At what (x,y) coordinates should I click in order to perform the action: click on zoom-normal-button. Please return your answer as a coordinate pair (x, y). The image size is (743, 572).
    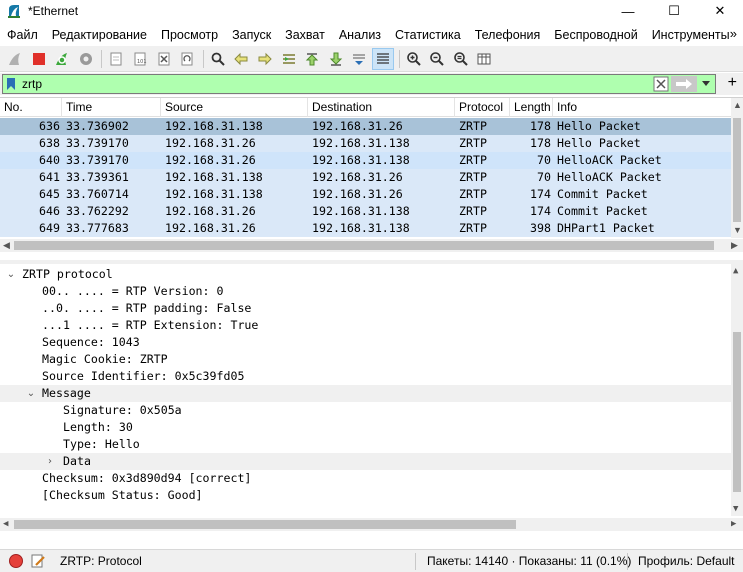
    Looking at the image, I should click on (461, 59).